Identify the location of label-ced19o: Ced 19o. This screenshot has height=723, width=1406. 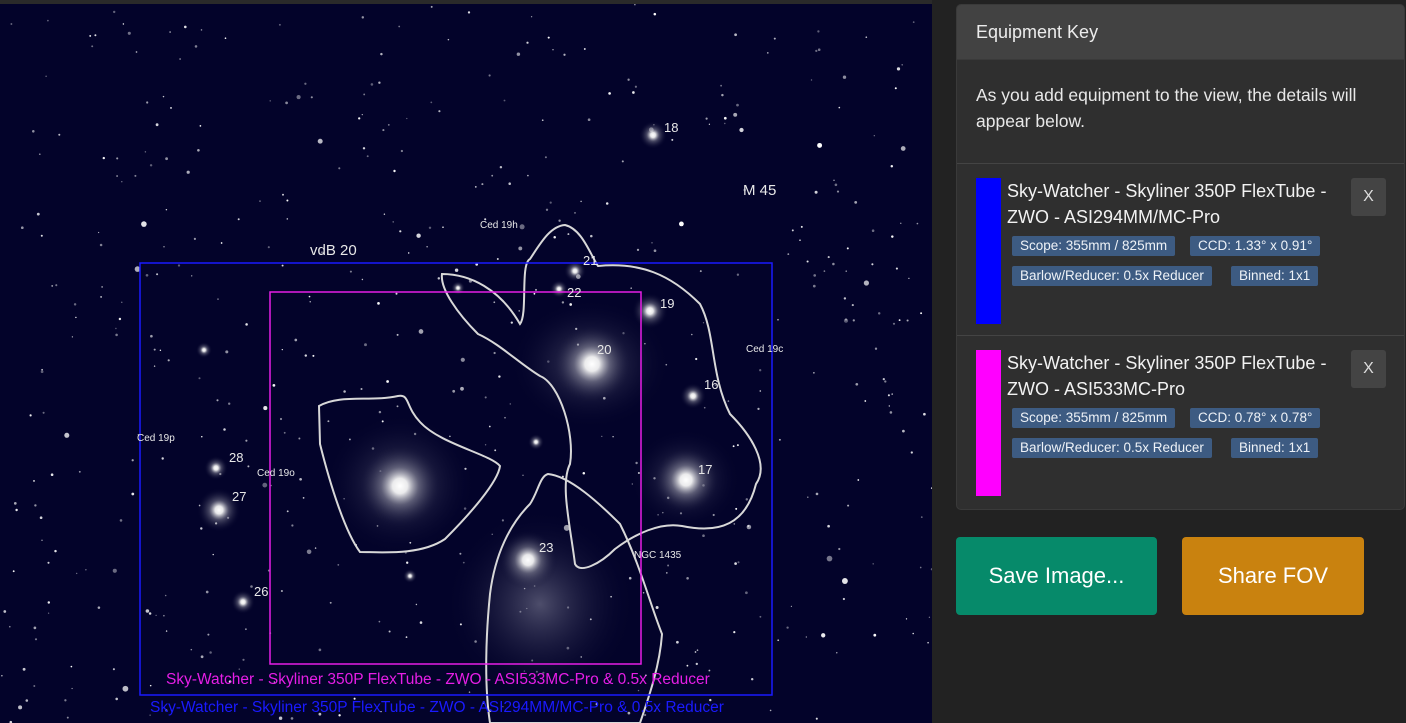
(276, 473).